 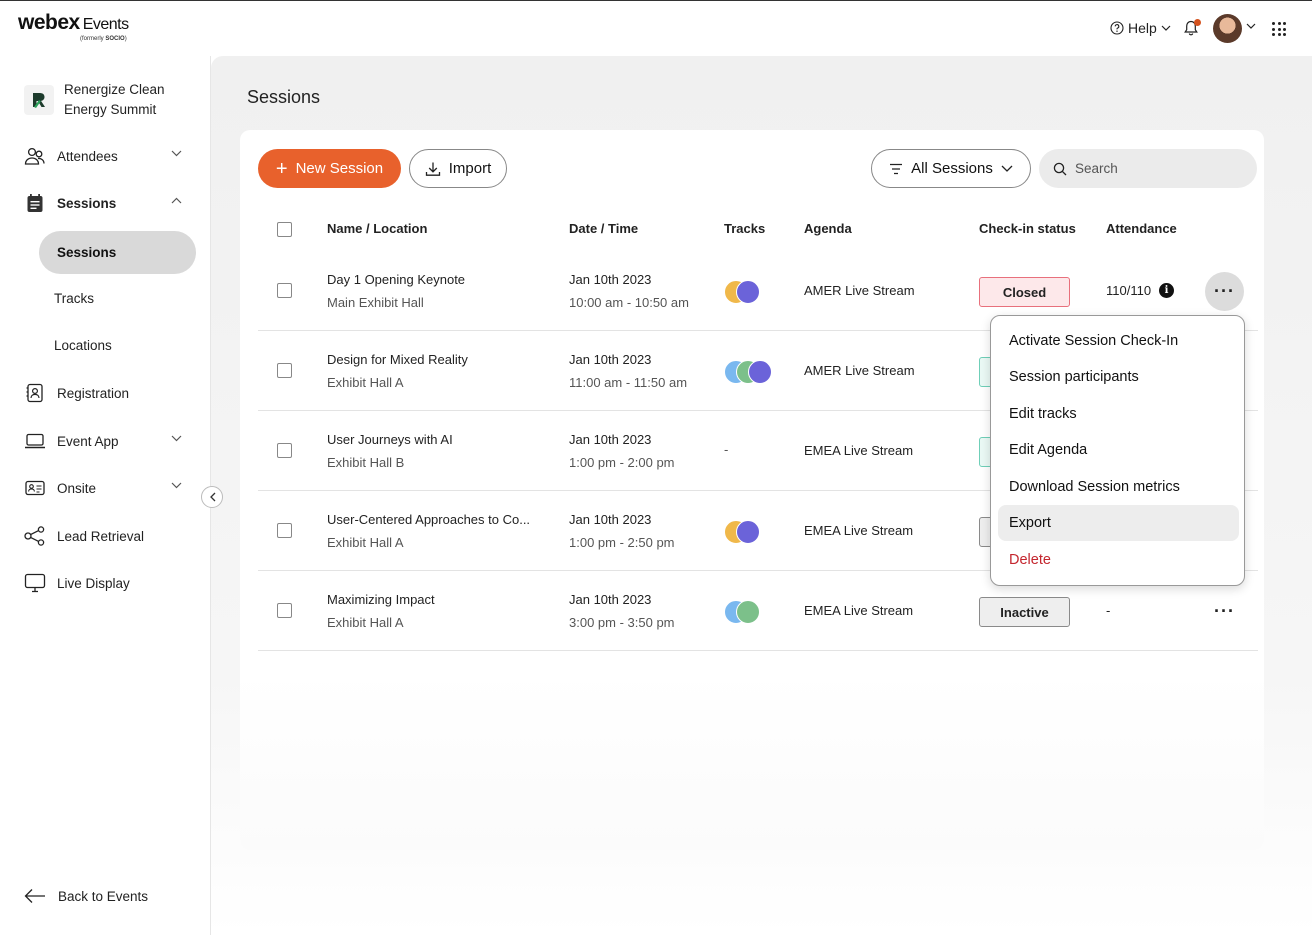 I want to click on sidebar-item-event-app: Event App, so click(x=109, y=441).